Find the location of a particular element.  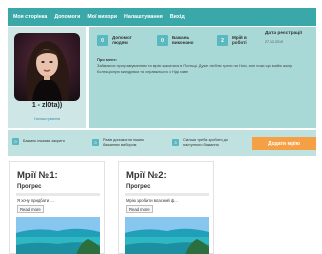

registration-date: Дата реєстрації 27.12.2019 is located at coordinates (283, 37).